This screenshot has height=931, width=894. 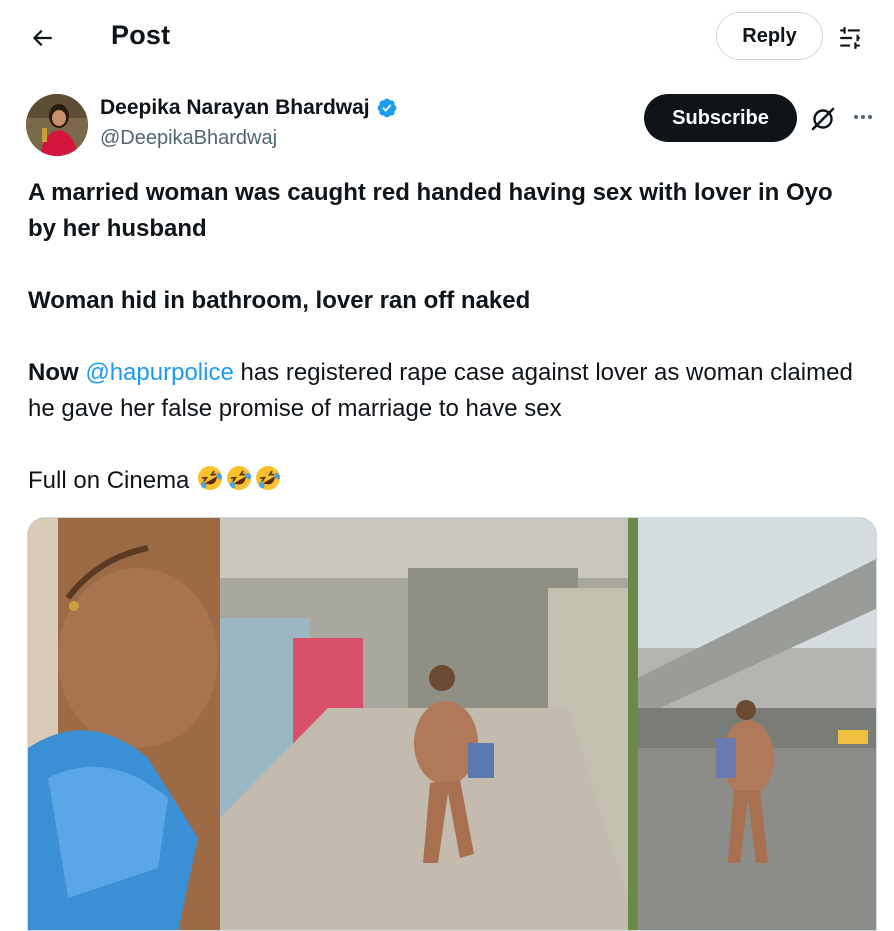 I want to click on more-options-button, so click(x=863, y=117).